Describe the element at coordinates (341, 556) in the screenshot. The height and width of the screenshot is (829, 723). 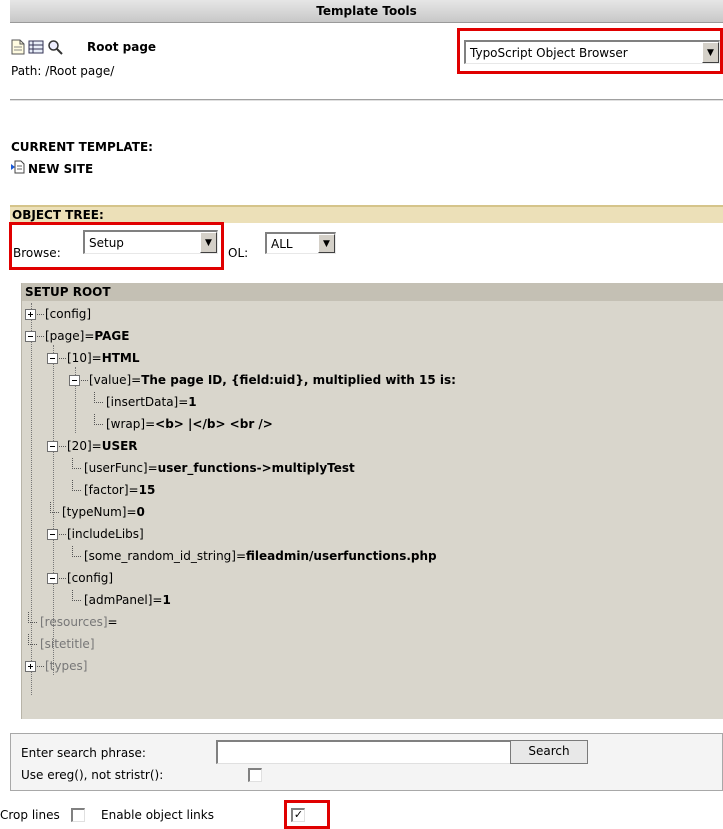
I see `tree-value: fileadmin/userfunctions.php` at that location.